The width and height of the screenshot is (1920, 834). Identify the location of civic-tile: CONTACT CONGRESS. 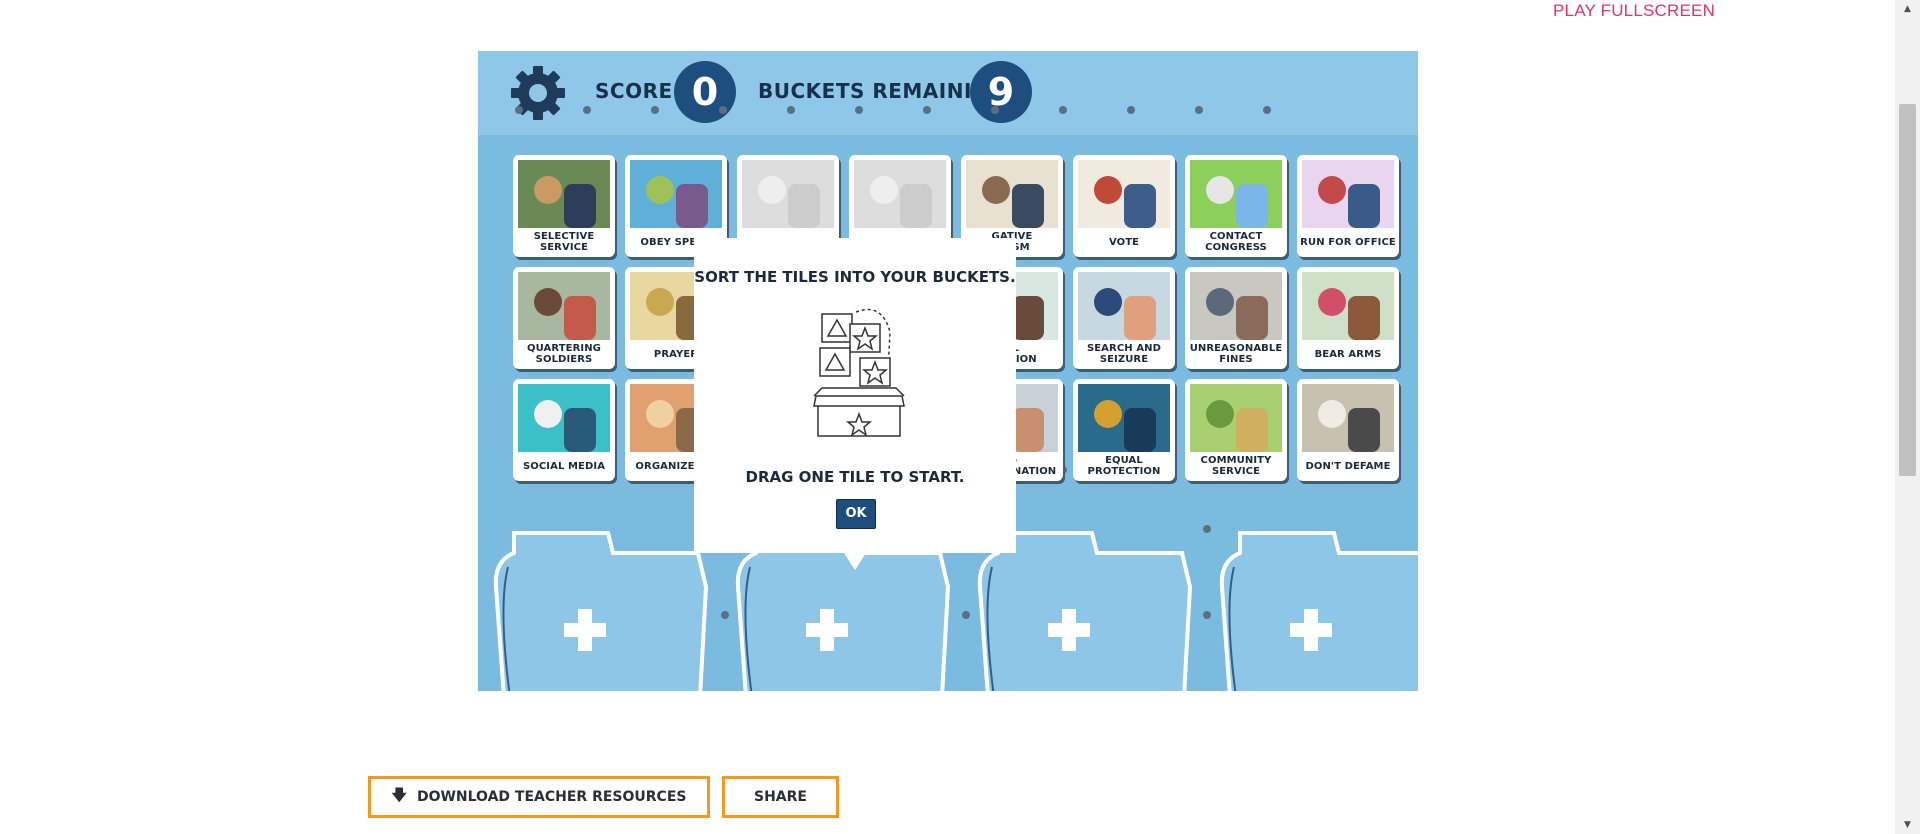
(1236, 206).